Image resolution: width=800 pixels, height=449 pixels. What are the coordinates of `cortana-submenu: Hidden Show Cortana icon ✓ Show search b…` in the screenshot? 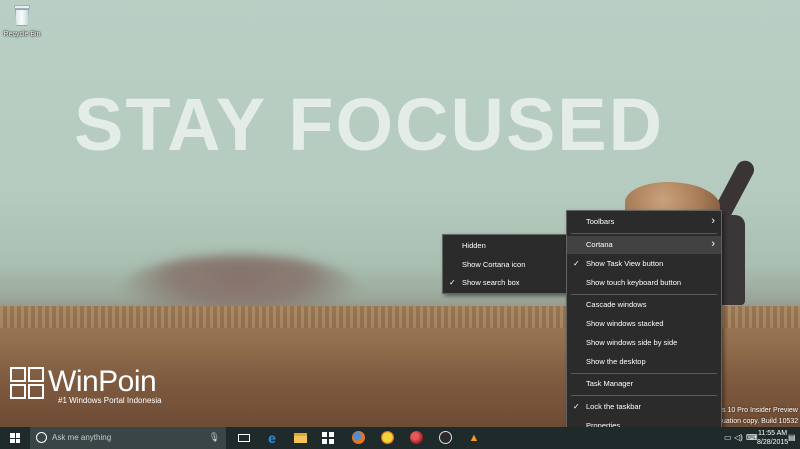 It's located at (505, 264).